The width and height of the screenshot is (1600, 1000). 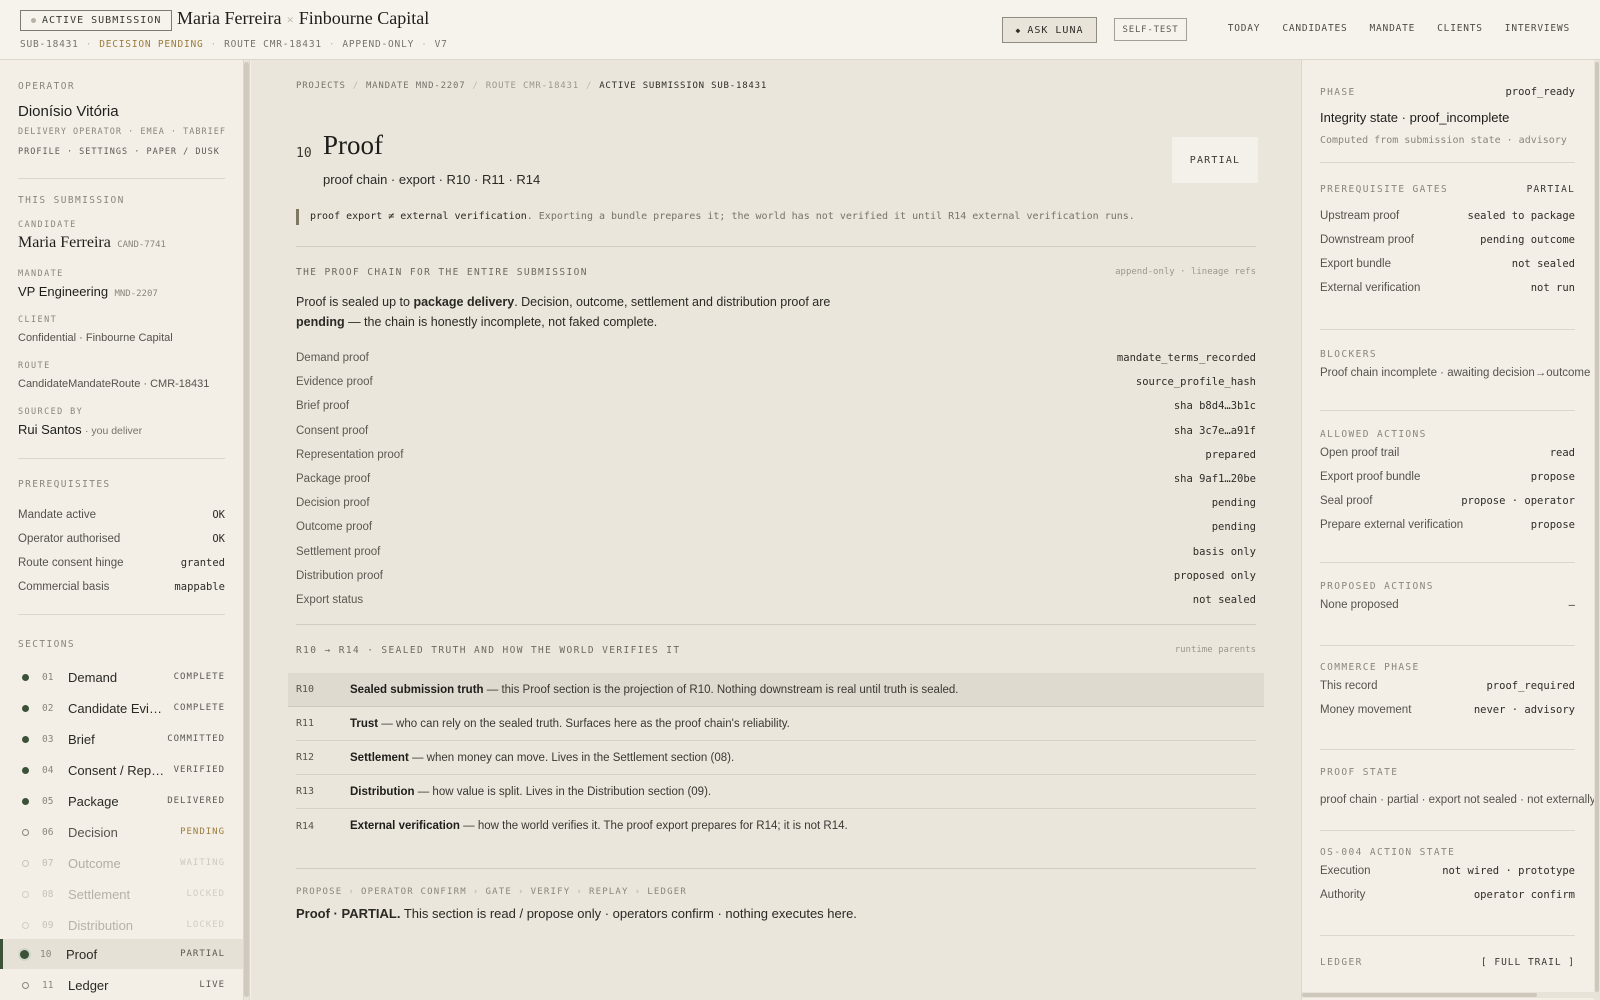 What do you see at coordinates (464, 302) in the screenshot?
I see `summary-emphasis: package delivery` at bounding box center [464, 302].